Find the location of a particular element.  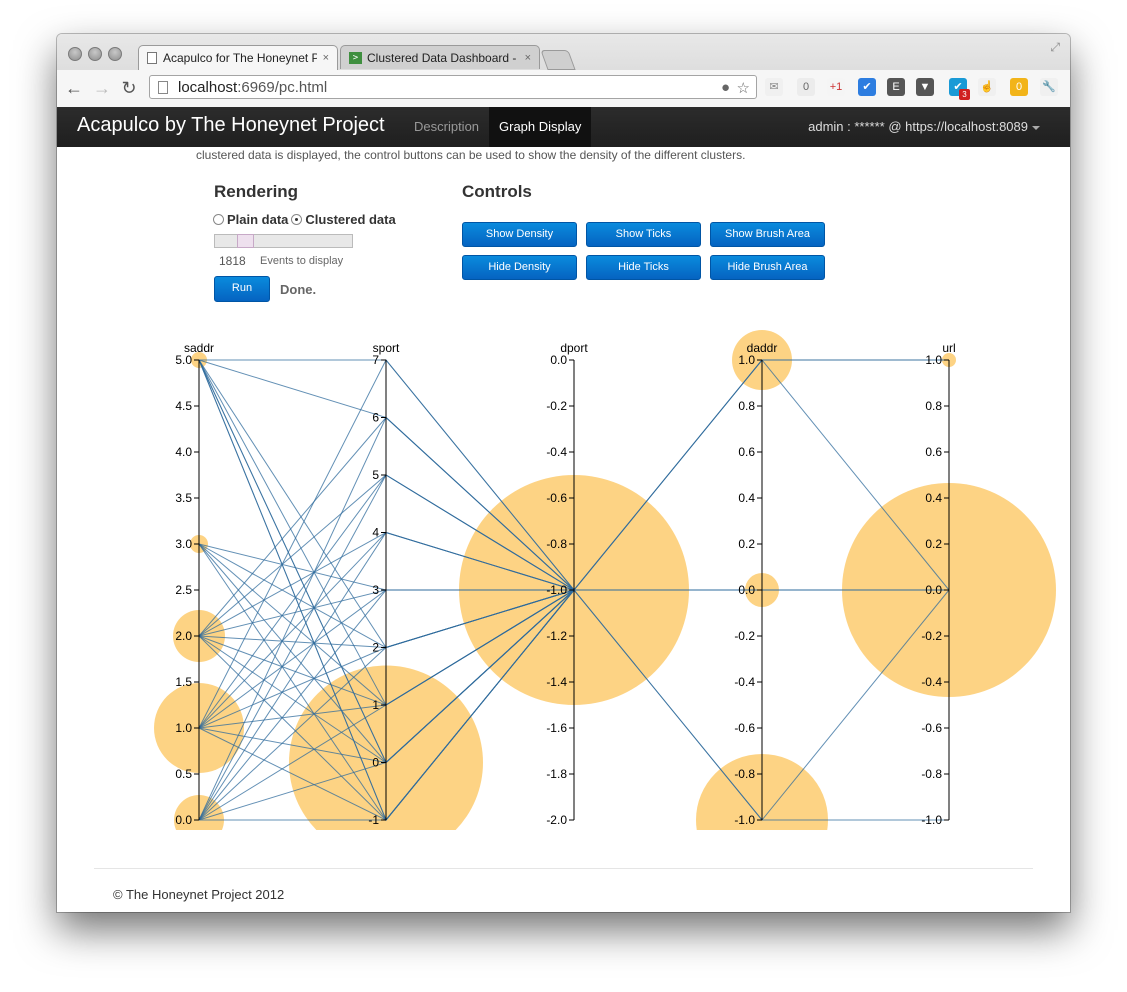

clustered-data-radio is located at coordinates (297, 219).